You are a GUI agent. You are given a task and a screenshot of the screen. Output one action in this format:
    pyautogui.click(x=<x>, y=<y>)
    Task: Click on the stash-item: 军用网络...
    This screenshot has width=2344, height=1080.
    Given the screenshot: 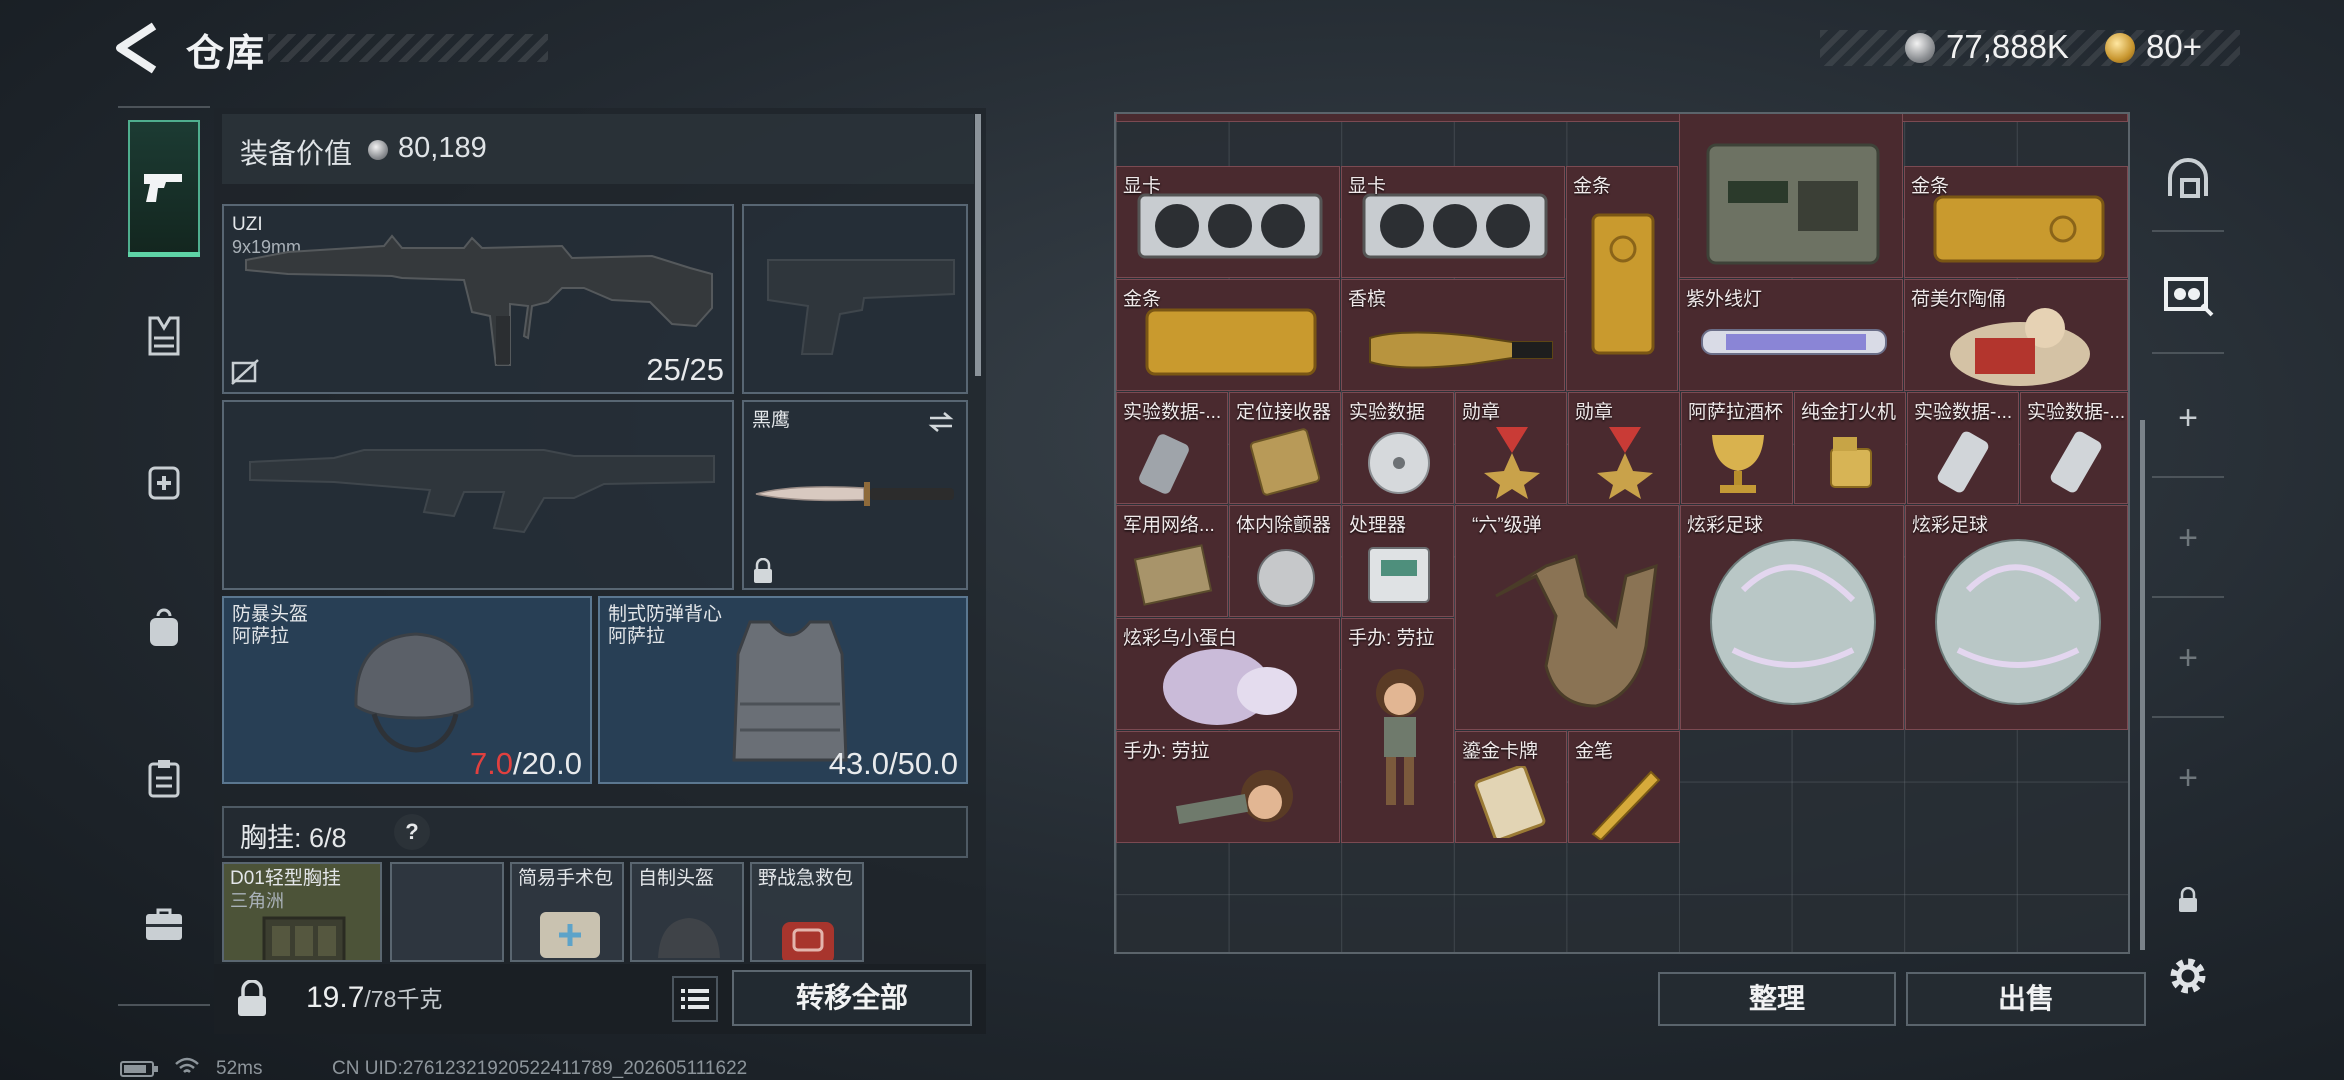 What is the action you would take?
    pyautogui.click(x=1172, y=561)
    